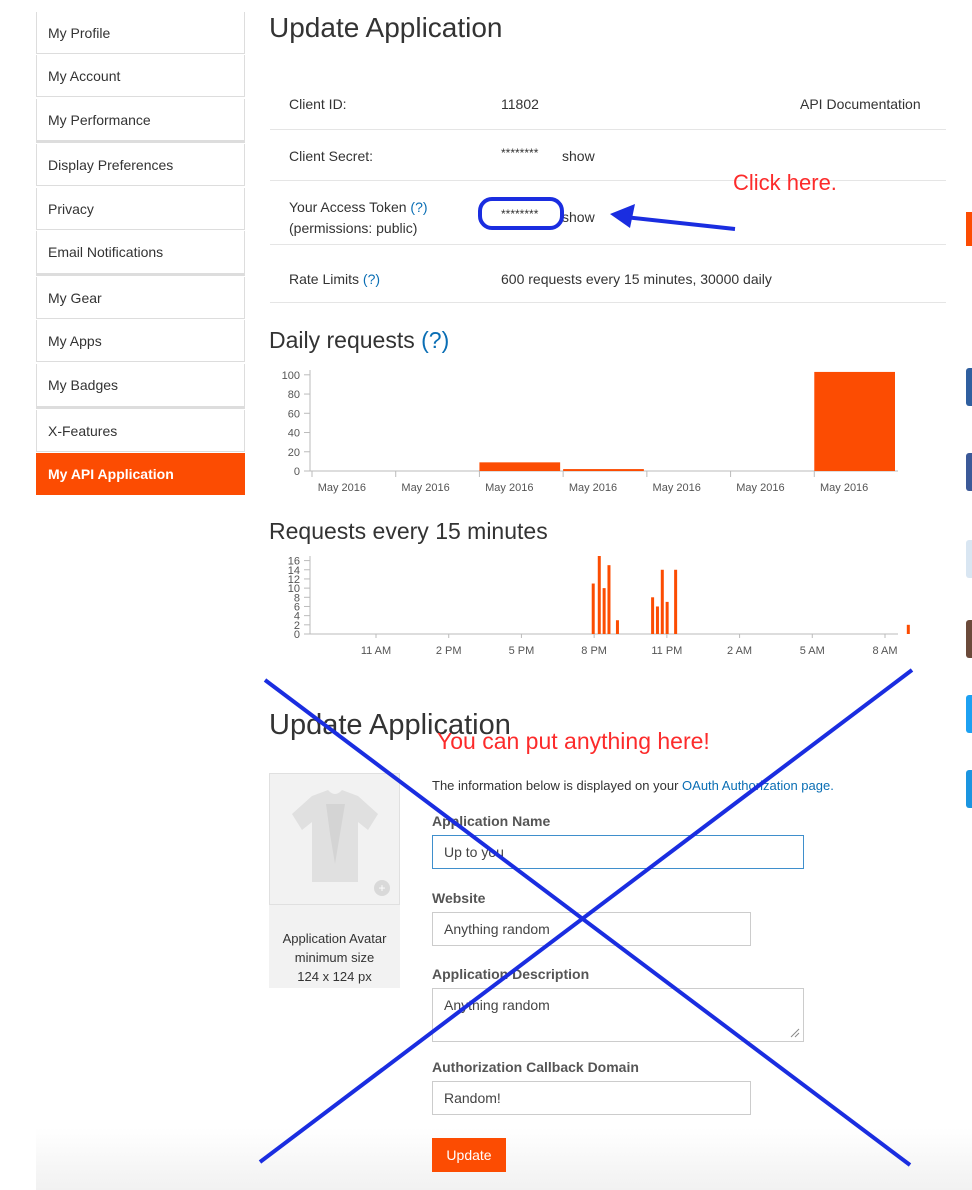 The width and height of the screenshot is (972, 1190). What do you see at coordinates (520, 104) in the screenshot?
I see `client-id-value: 11802` at bounding box center [520, 104].